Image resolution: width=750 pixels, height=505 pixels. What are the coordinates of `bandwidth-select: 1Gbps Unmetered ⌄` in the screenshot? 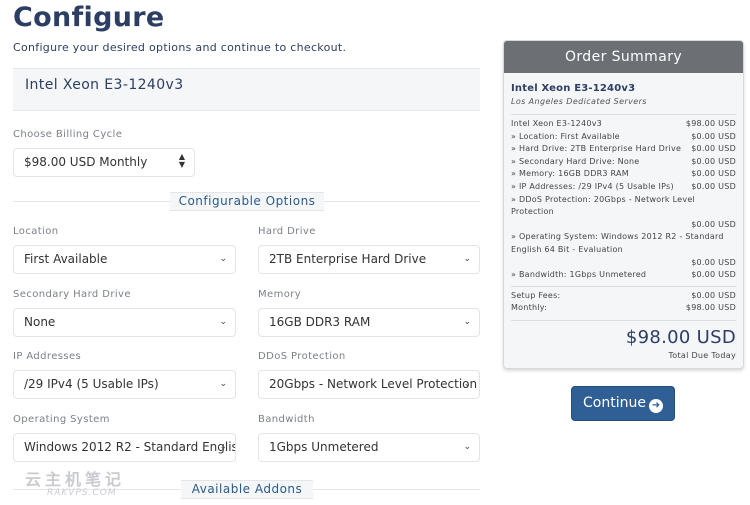 It's located at (369, 447).